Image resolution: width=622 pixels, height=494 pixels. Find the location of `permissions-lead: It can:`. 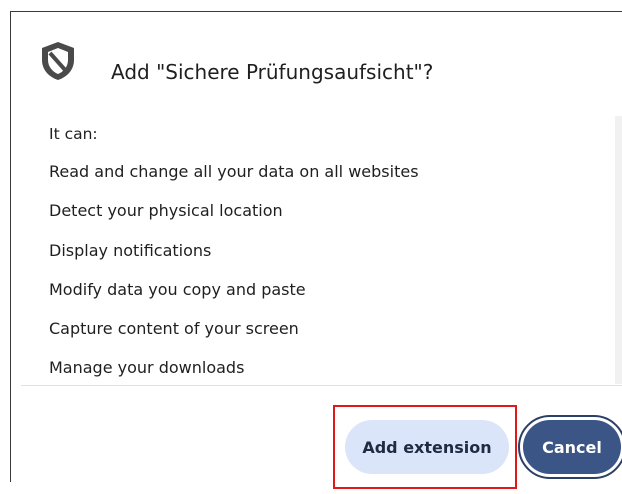

permissions-lead: It can: is located at coordinates (73, 134).